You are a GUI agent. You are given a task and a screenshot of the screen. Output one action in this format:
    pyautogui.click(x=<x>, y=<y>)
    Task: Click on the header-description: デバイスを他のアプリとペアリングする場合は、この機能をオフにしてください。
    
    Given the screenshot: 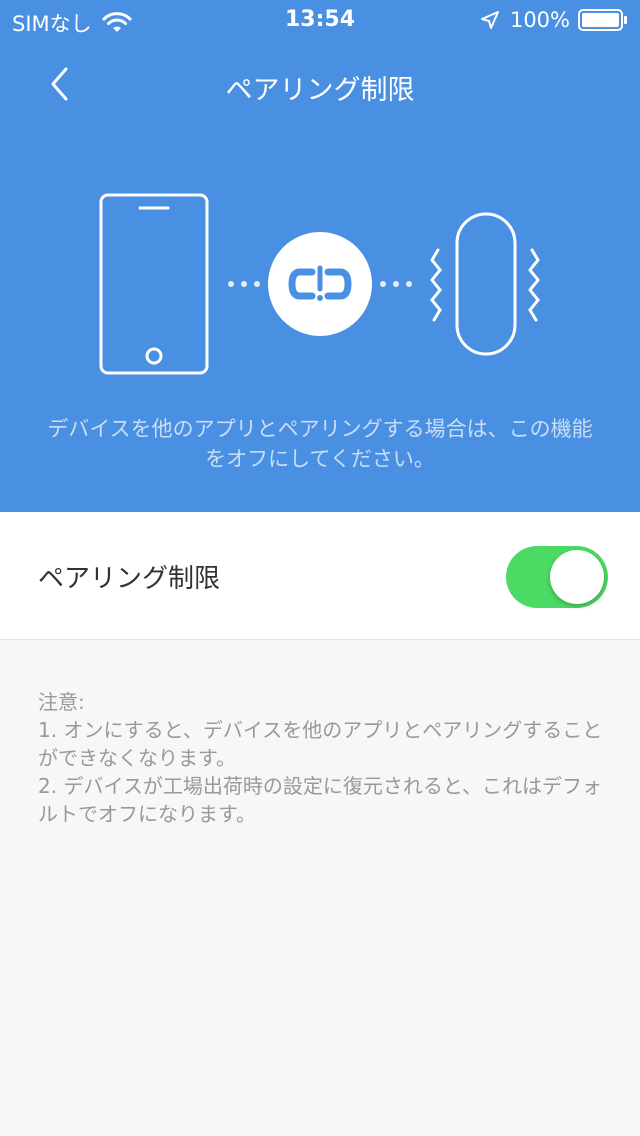 What is the action you would take?
    pyautogui.click(x=320, y=444)
    